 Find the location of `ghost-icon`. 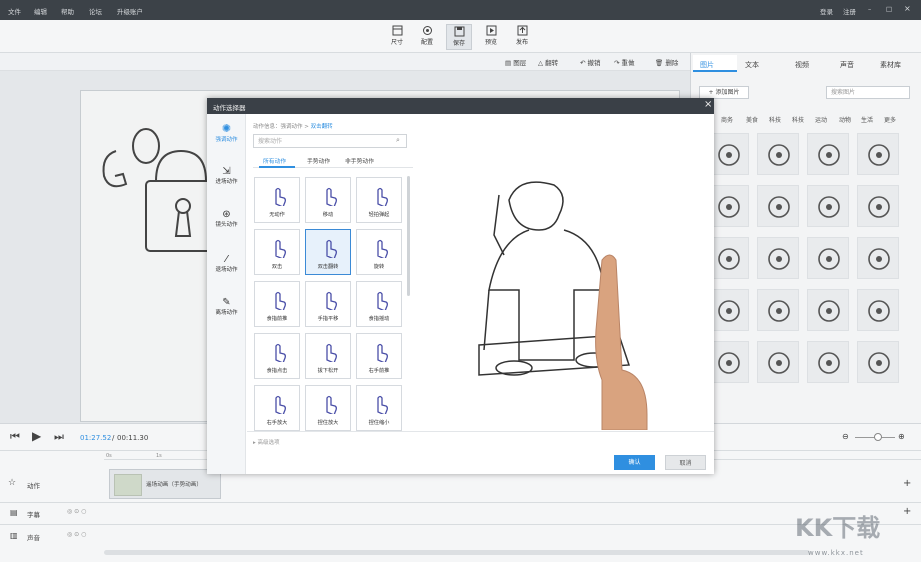

ghost-icon is located at coordinates (778, 154).